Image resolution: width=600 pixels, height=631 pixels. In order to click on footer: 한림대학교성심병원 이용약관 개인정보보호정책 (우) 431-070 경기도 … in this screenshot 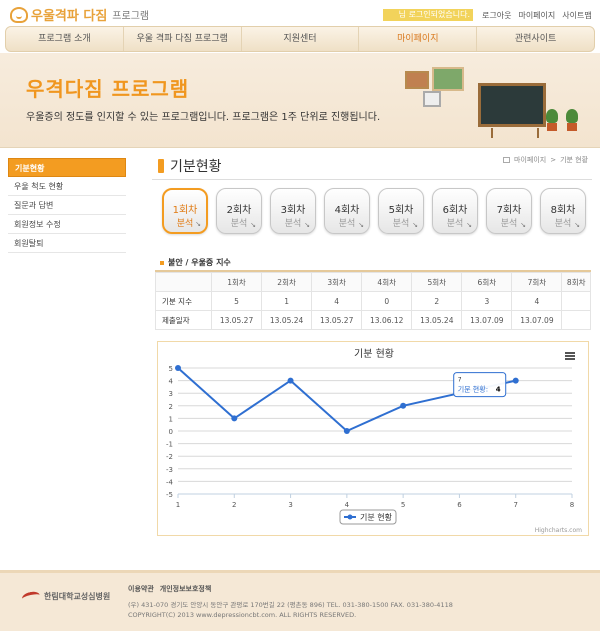, I will do `click(300, 600)`.